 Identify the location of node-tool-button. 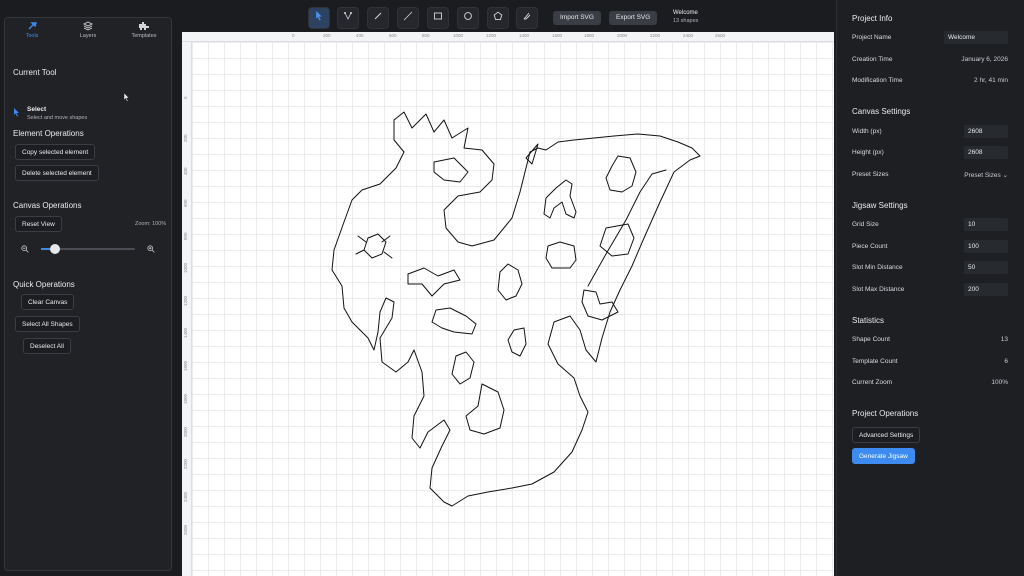
(348, 18).